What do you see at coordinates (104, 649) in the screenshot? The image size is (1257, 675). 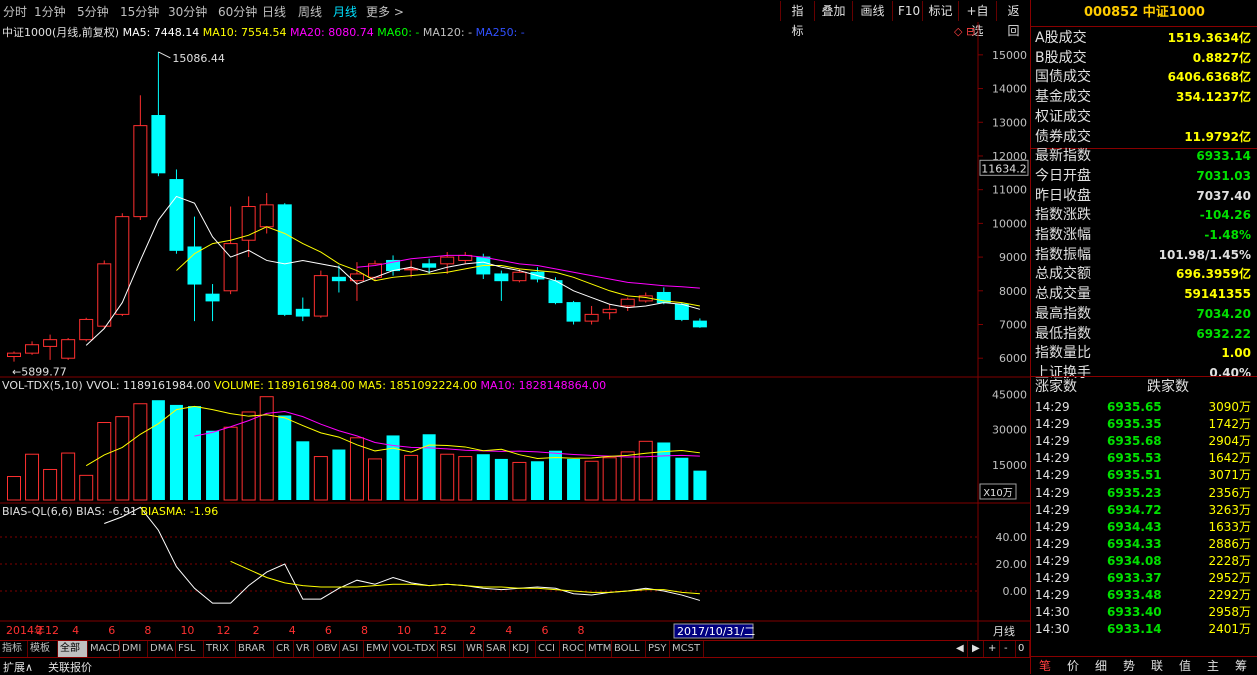 I see `indicator-tab: MACD` at bounding box center [104, 649].